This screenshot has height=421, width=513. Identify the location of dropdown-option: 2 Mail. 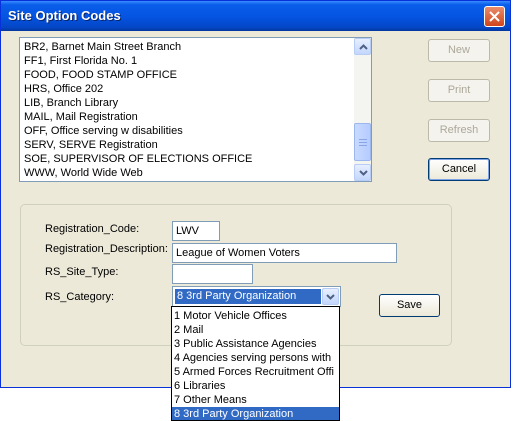
(255, 330).